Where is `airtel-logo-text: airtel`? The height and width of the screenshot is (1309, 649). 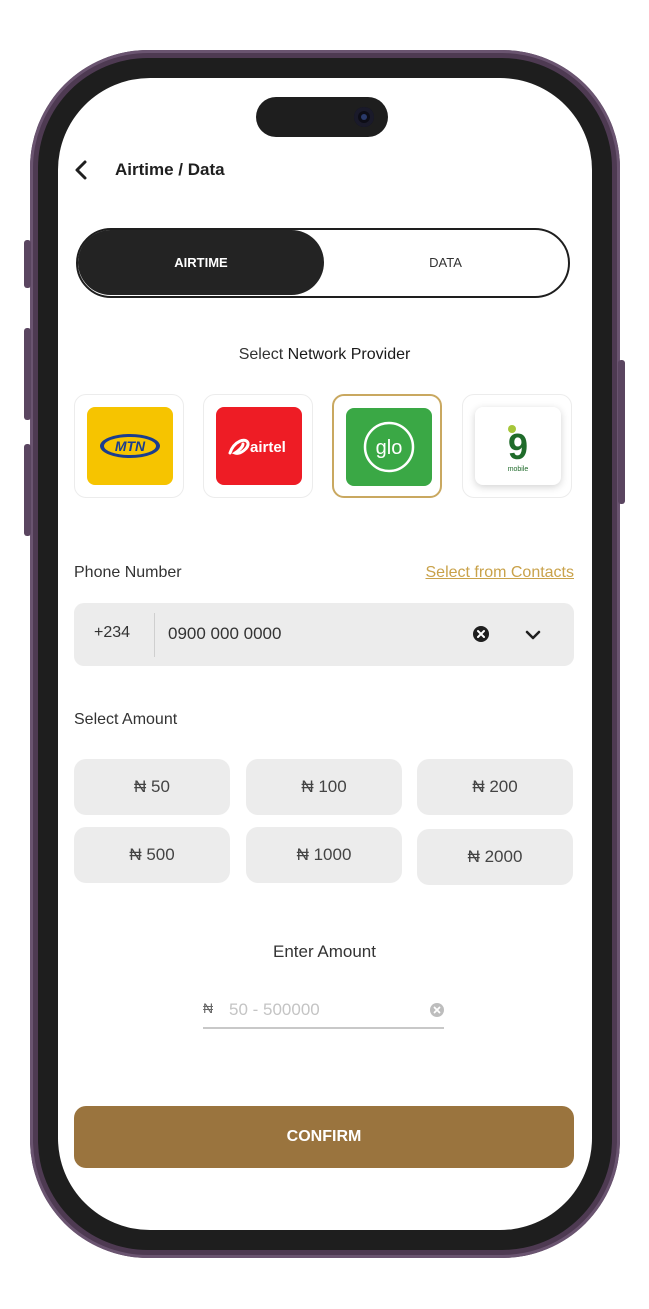
airtel-logo-text: airtel is located at coordinates (268, 447).